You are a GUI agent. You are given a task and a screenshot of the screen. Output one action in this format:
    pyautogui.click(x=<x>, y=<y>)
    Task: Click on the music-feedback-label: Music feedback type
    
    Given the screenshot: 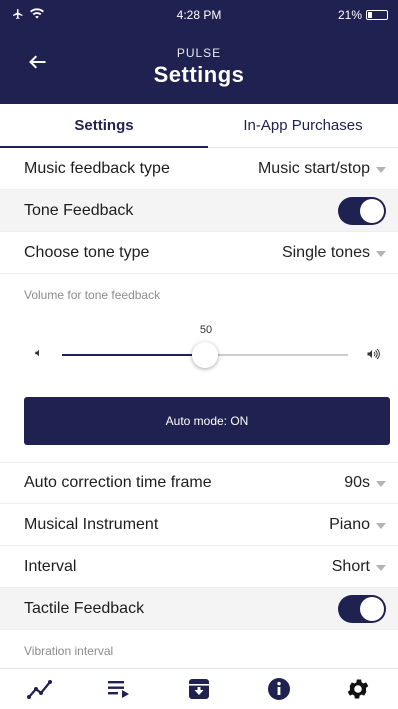 What is the action you would take?
    pyautogui.click(x=97, y=168)
    